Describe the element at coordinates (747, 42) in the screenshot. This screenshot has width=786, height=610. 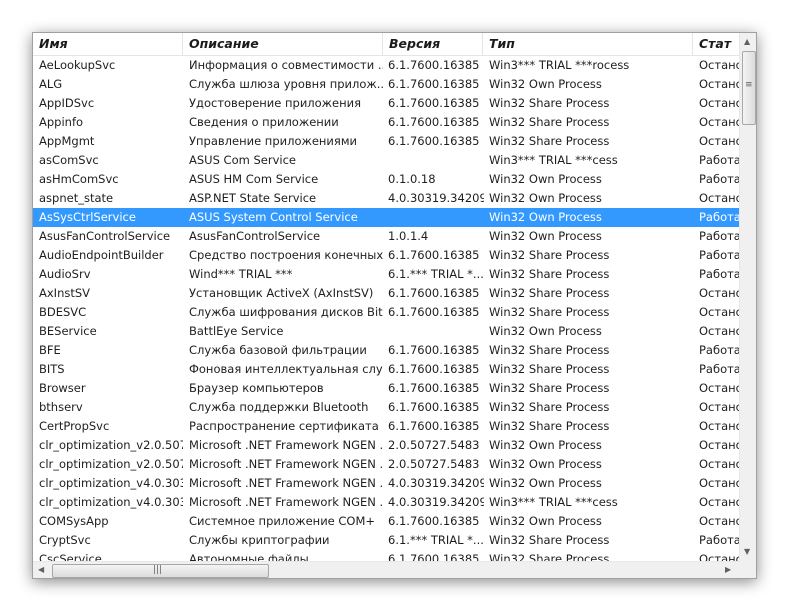
I see `scroll-up-arrow-icon: ▲` at that location.